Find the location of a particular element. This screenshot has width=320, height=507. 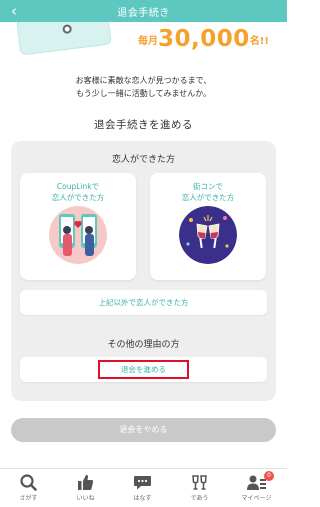

ring-icon is located at coordinates (67, 29).